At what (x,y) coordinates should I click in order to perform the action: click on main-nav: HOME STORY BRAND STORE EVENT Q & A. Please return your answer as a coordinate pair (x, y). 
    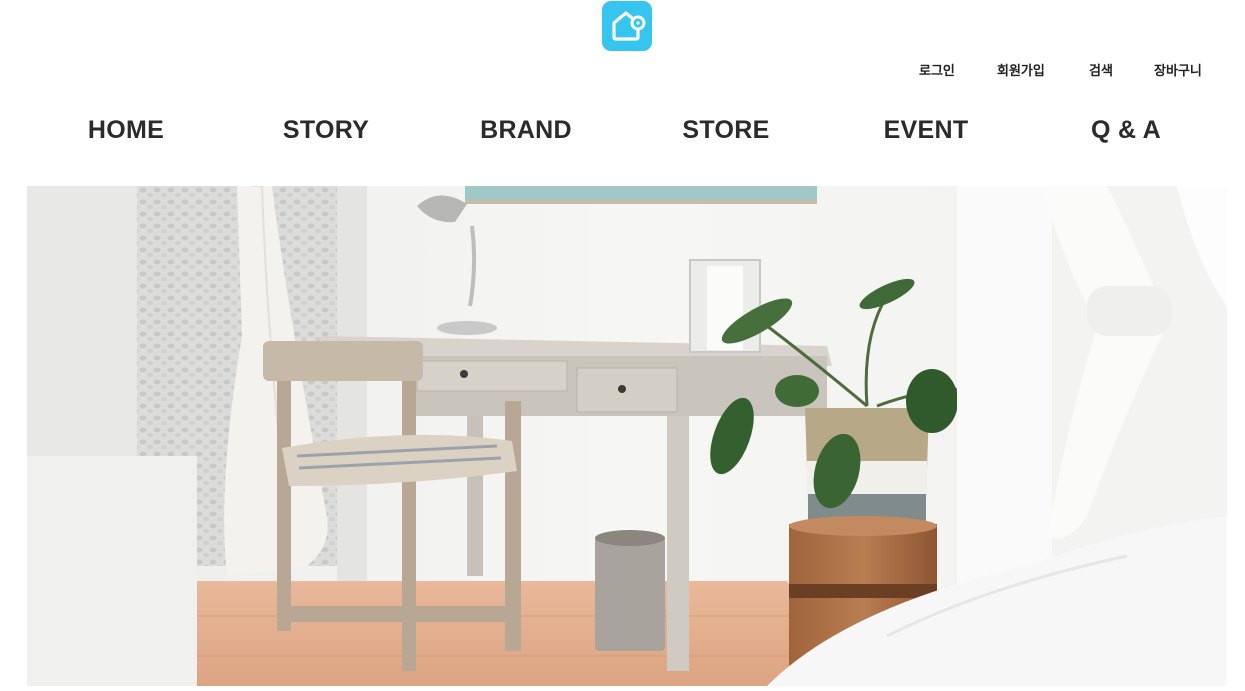
    Looking at the image, I should click on (622, 134).